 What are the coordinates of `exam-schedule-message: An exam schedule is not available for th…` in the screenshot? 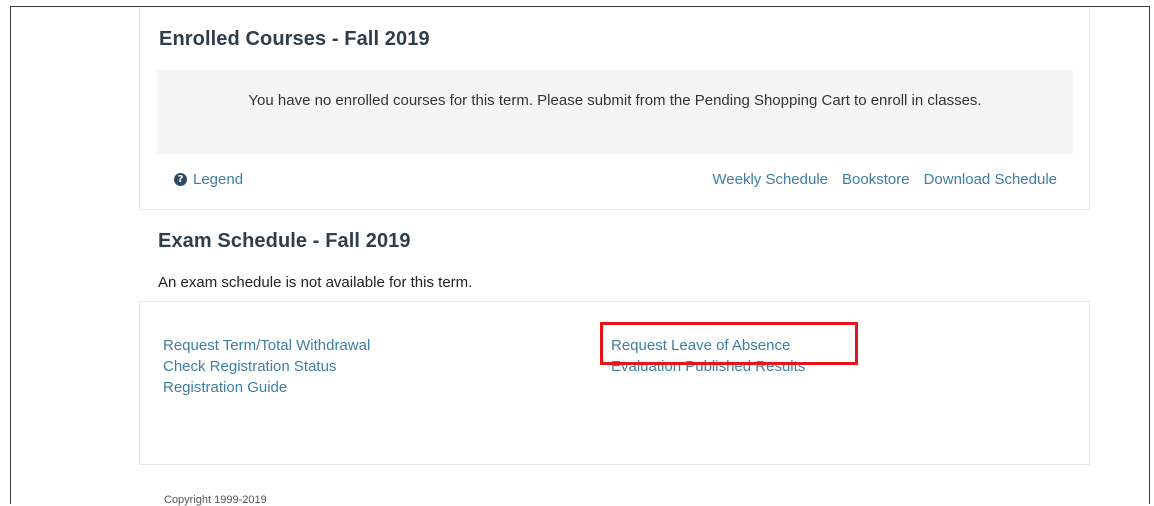 It's located at (315, 282).